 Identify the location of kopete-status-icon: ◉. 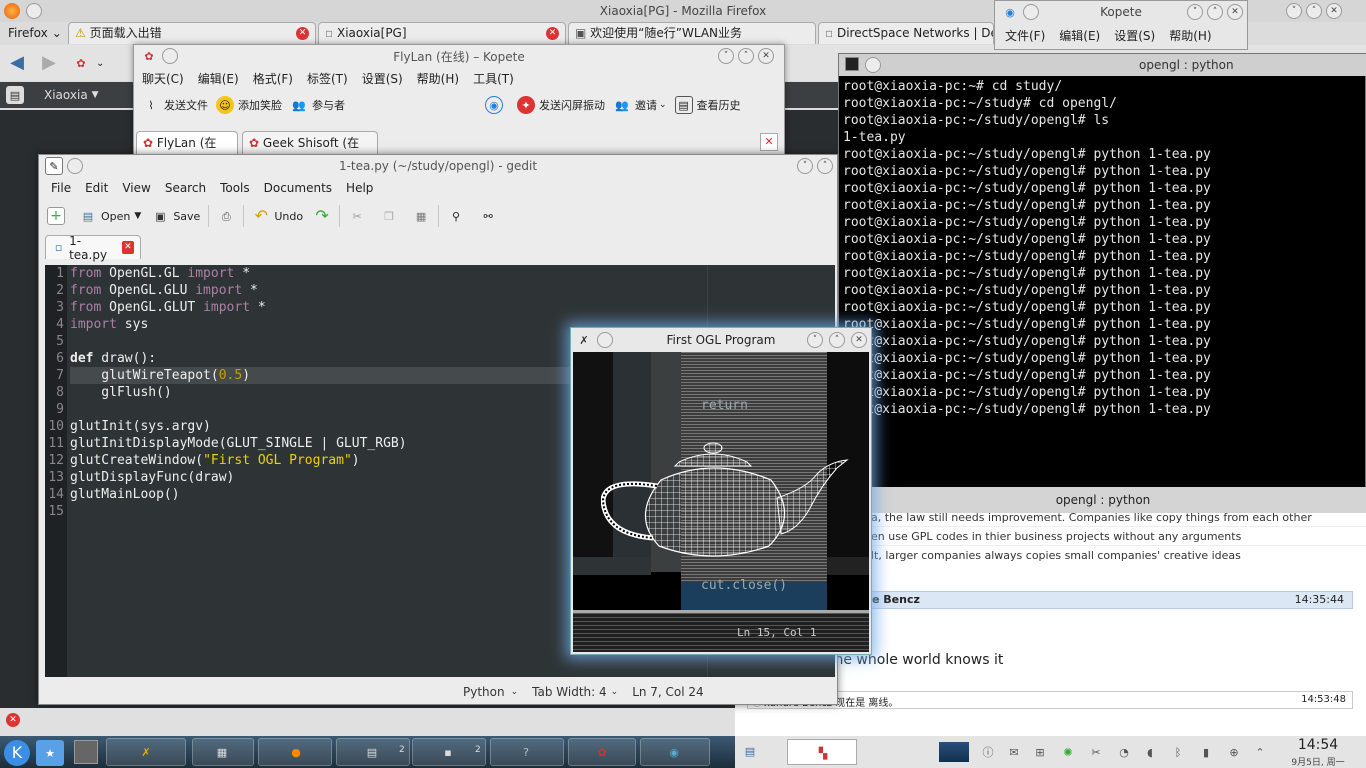
(494, 105).